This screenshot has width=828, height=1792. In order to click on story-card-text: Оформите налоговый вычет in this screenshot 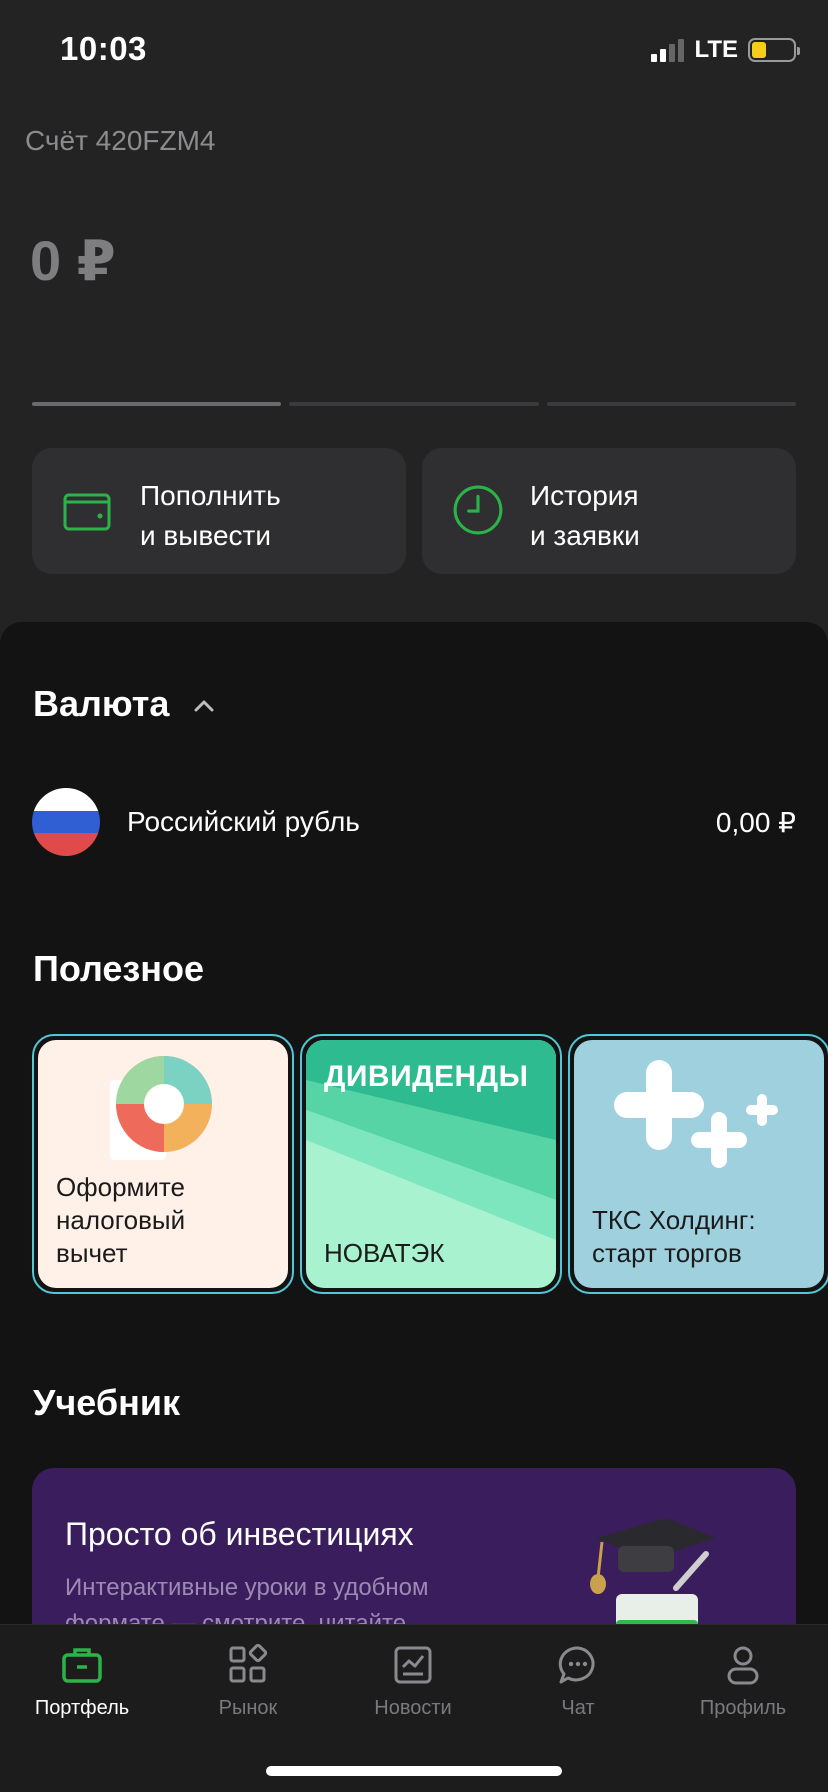, I will do `click(120, 1220)`.